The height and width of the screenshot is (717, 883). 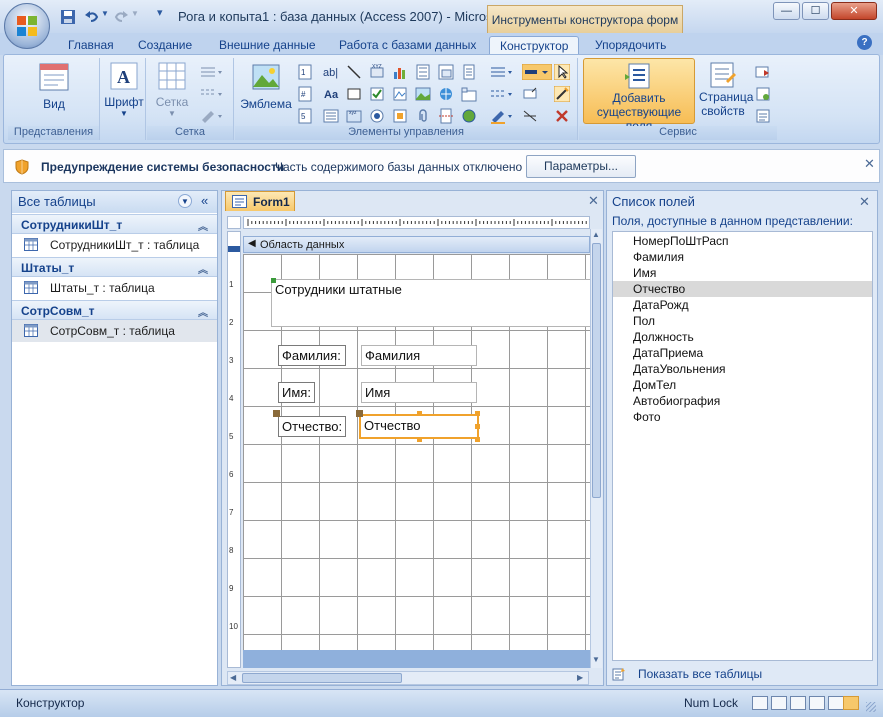 I want to click on redo-icon, so click(x=121, y=17).